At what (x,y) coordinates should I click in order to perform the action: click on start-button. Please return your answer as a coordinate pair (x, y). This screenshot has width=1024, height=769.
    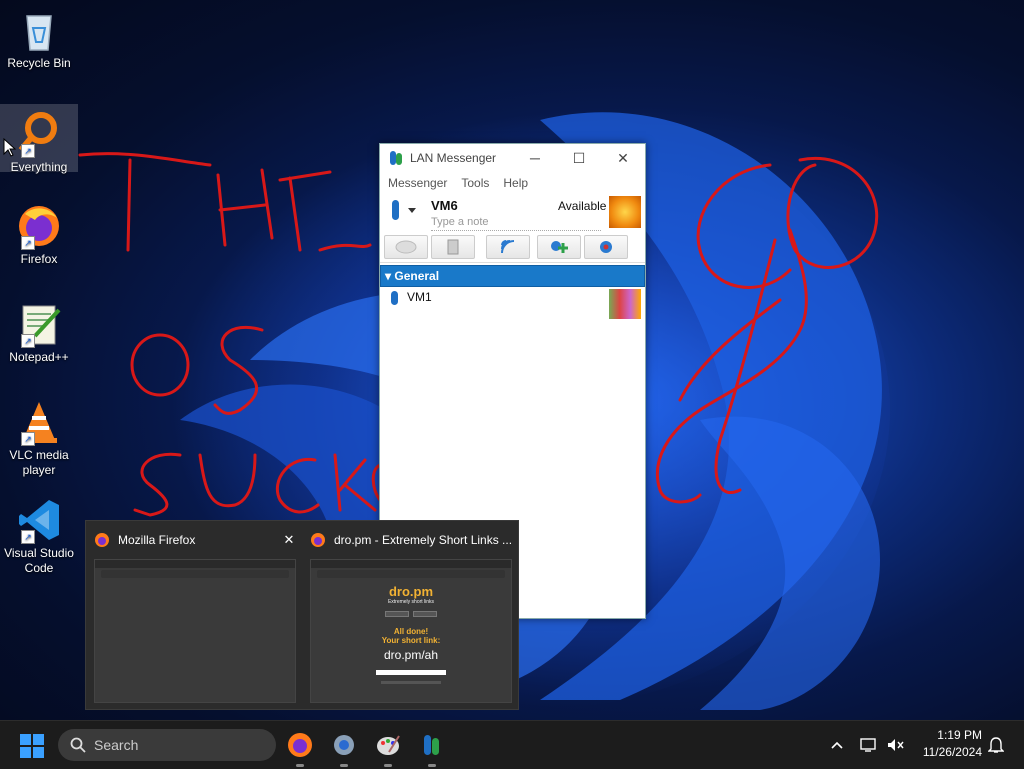
    Looking at the image, I should click on (32, 746).